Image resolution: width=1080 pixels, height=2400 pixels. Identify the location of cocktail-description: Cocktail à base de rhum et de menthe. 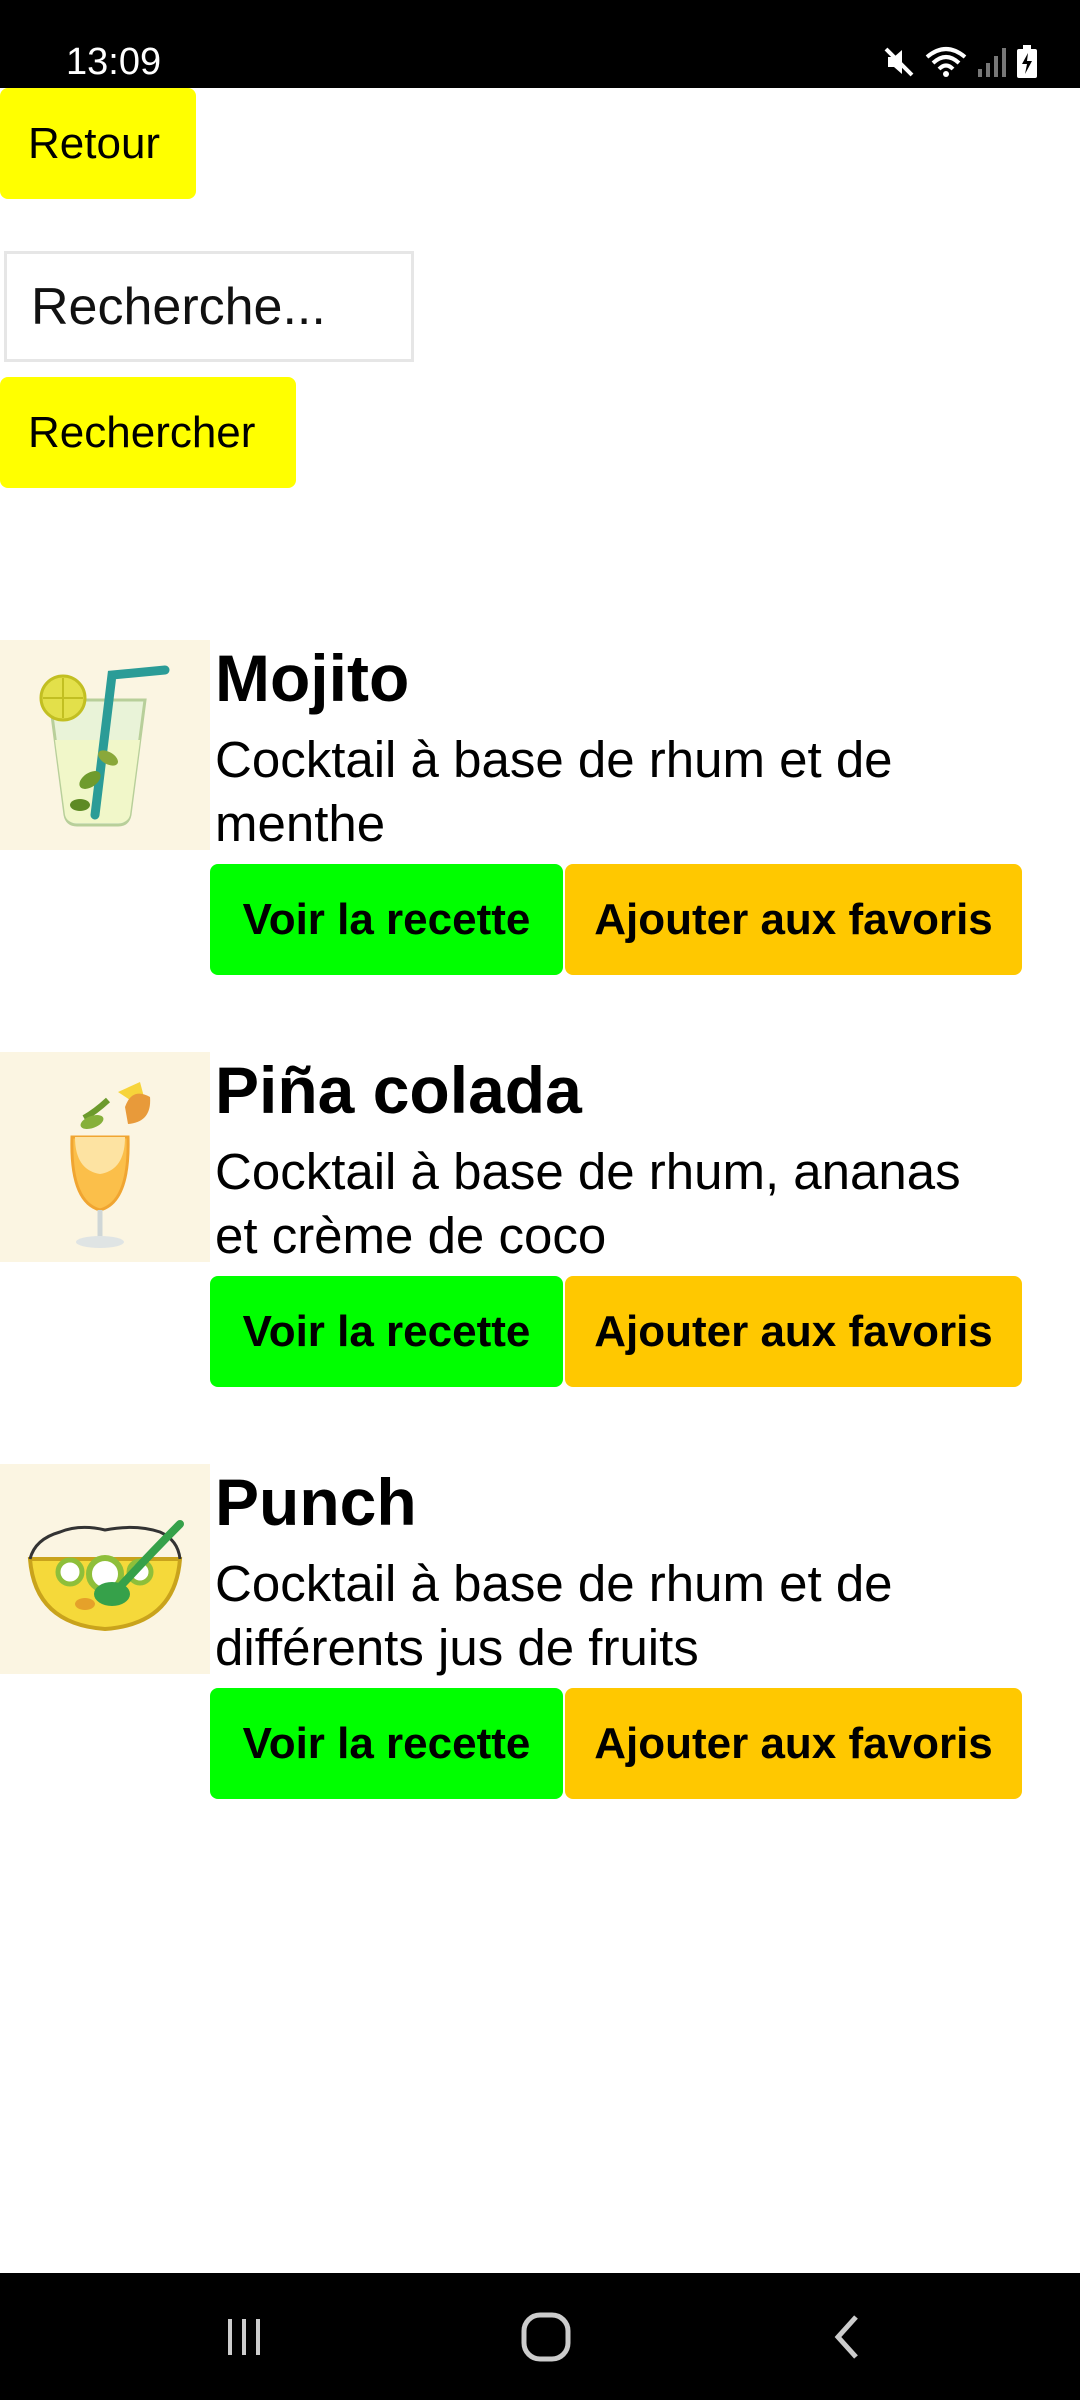
(554, 791).